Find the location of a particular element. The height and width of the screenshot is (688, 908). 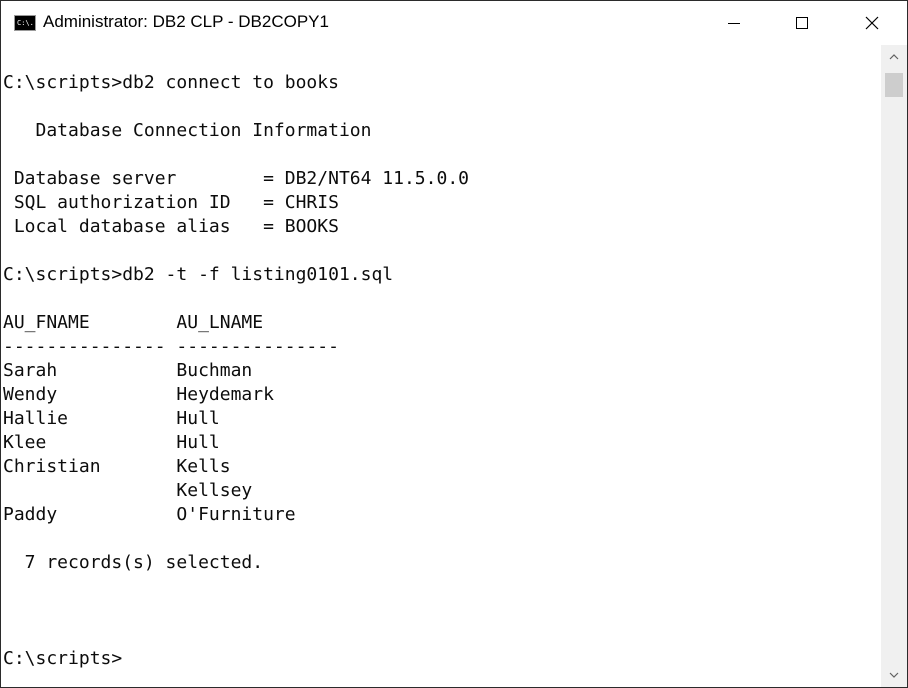

scroll-up-button is located at coordinates (894, 57).